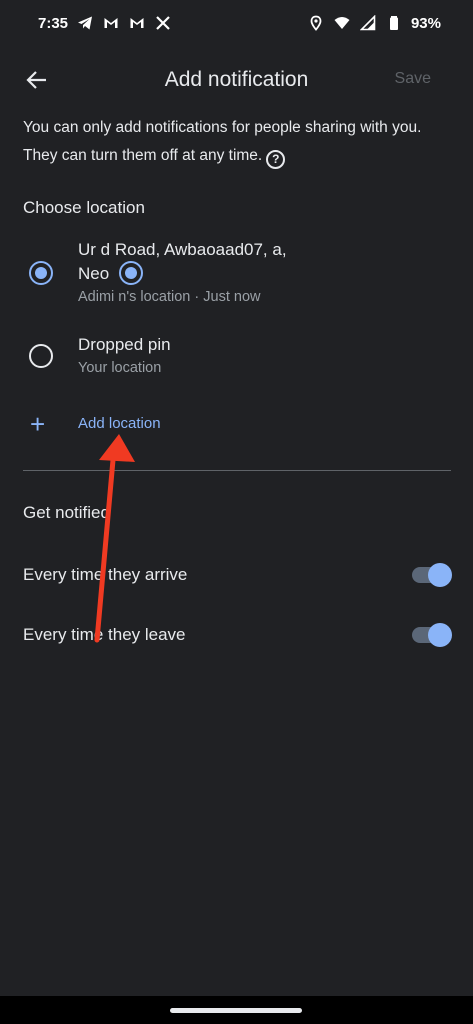 The image size is (473, 1024). Describe the element at coordinates (169, 297) in the screenshot. I see `location-subtitle: Adimi n's location · Just now` at that location.